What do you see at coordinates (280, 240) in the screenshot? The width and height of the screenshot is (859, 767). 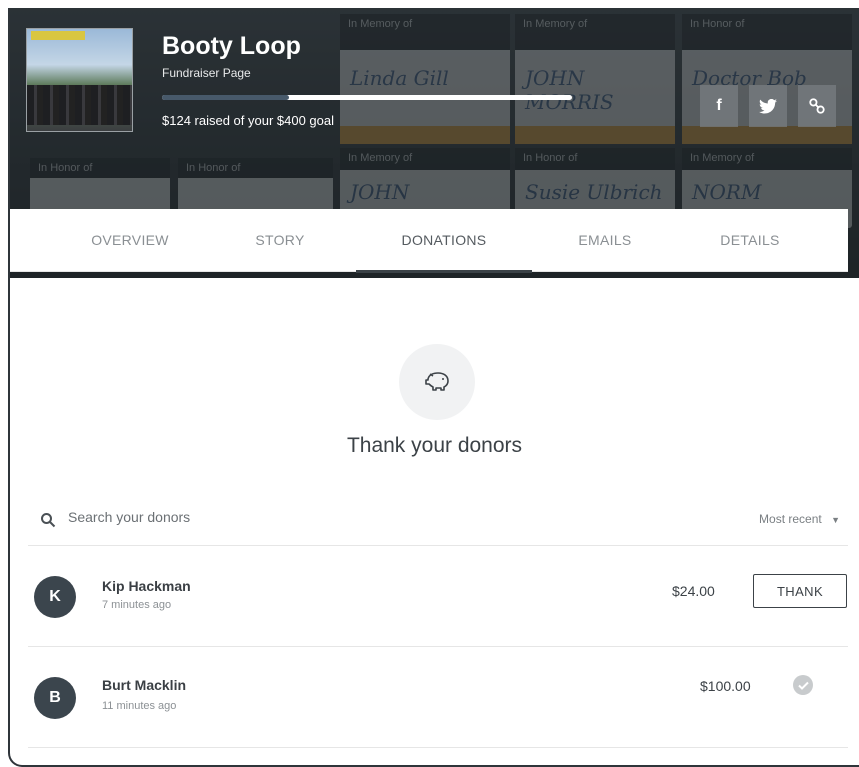 I see `tab-story: STORY` at bounding box center [280, 240].